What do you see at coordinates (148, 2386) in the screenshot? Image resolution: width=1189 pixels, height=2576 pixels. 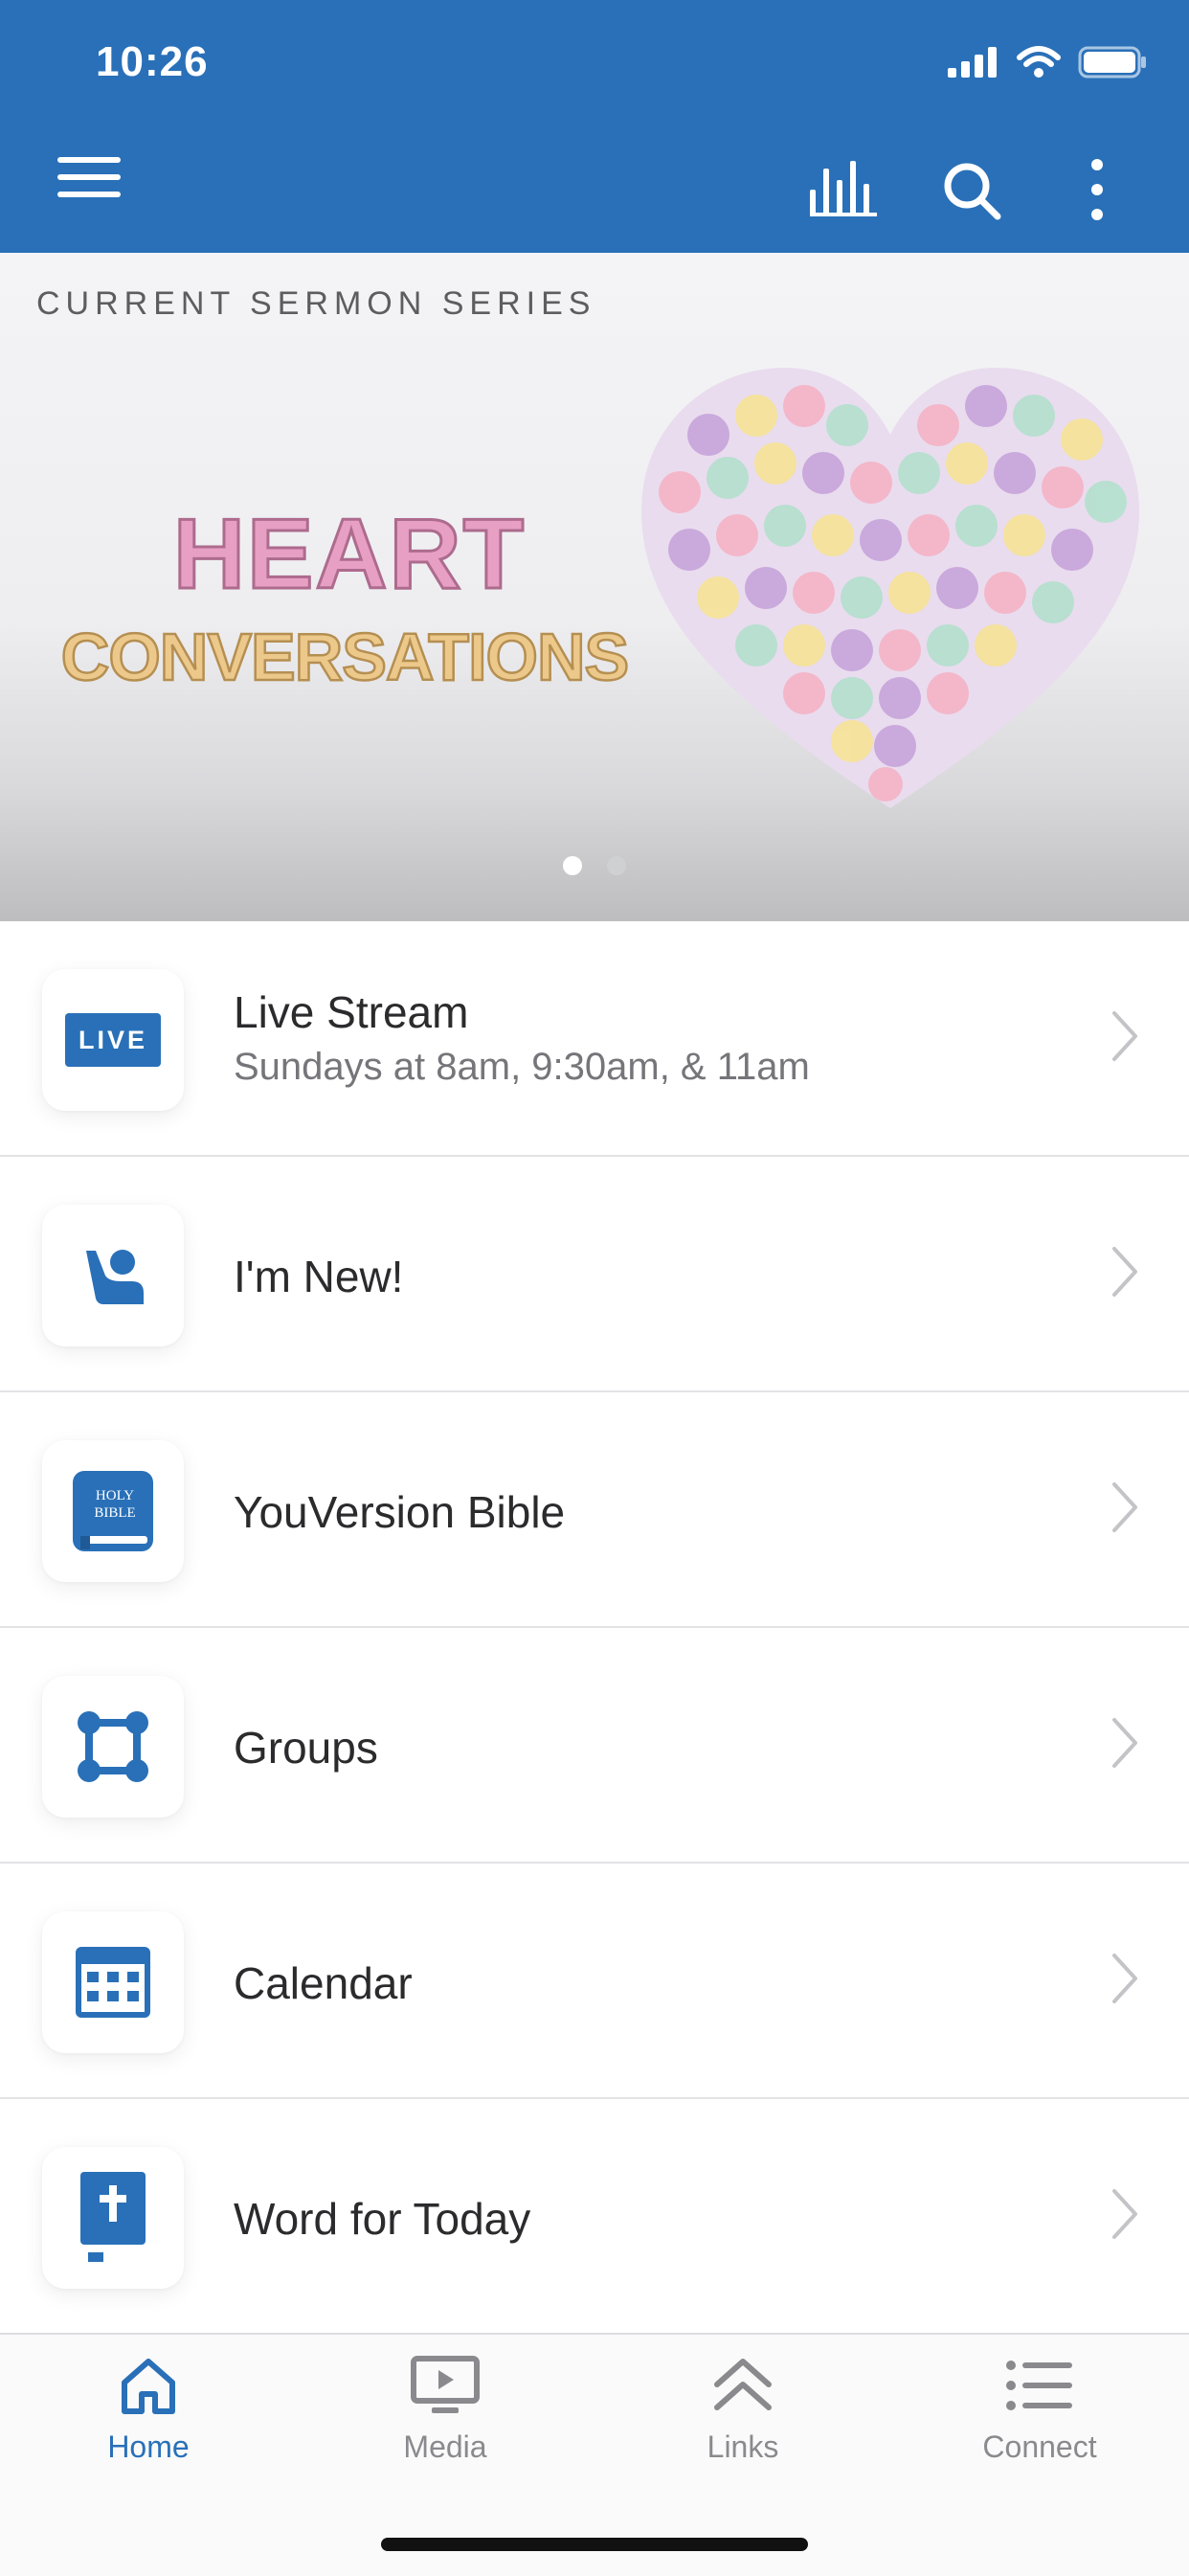 I see `home-icon` at bounding box center [148, 2386].